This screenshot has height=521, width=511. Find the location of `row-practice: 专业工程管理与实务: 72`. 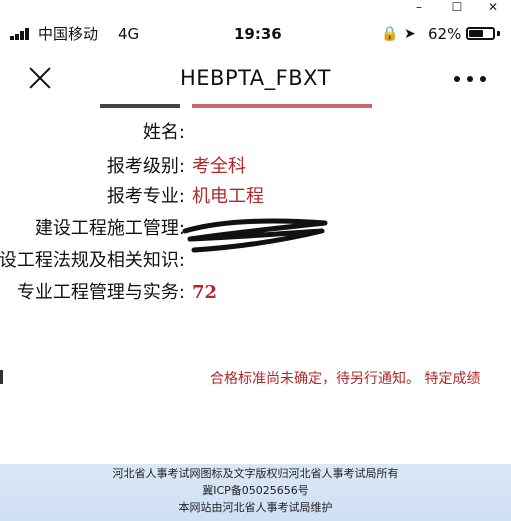

row-practice: 专业工程管理与实务: 72 is located at coordinates (255, 293).